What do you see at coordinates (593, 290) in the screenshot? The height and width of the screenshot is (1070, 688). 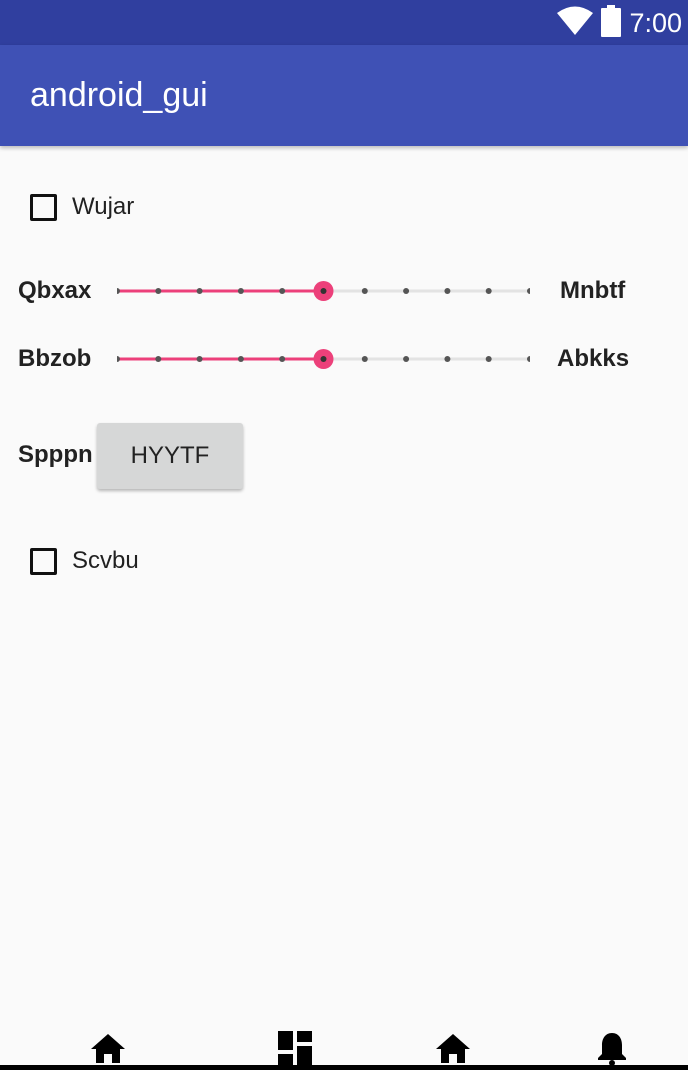 I see `seekbar-1-right-label: Mnbtf` at bounding box center [593, 290].